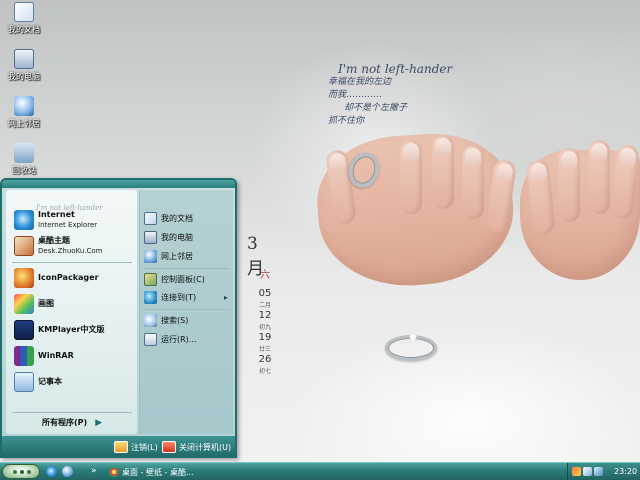 This screenshot has width=640, height=480. What do you see at coordinates (144, 447) in the screenshot?
I see `logoff-label: 注销(L)` at bounding box center [144, 447].